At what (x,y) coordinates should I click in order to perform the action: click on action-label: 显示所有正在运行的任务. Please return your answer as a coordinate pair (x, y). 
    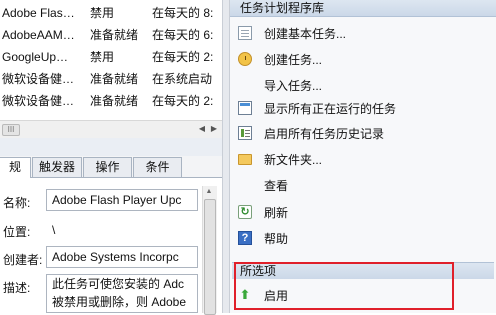
    Looking at the image, I should click on (330, 109).